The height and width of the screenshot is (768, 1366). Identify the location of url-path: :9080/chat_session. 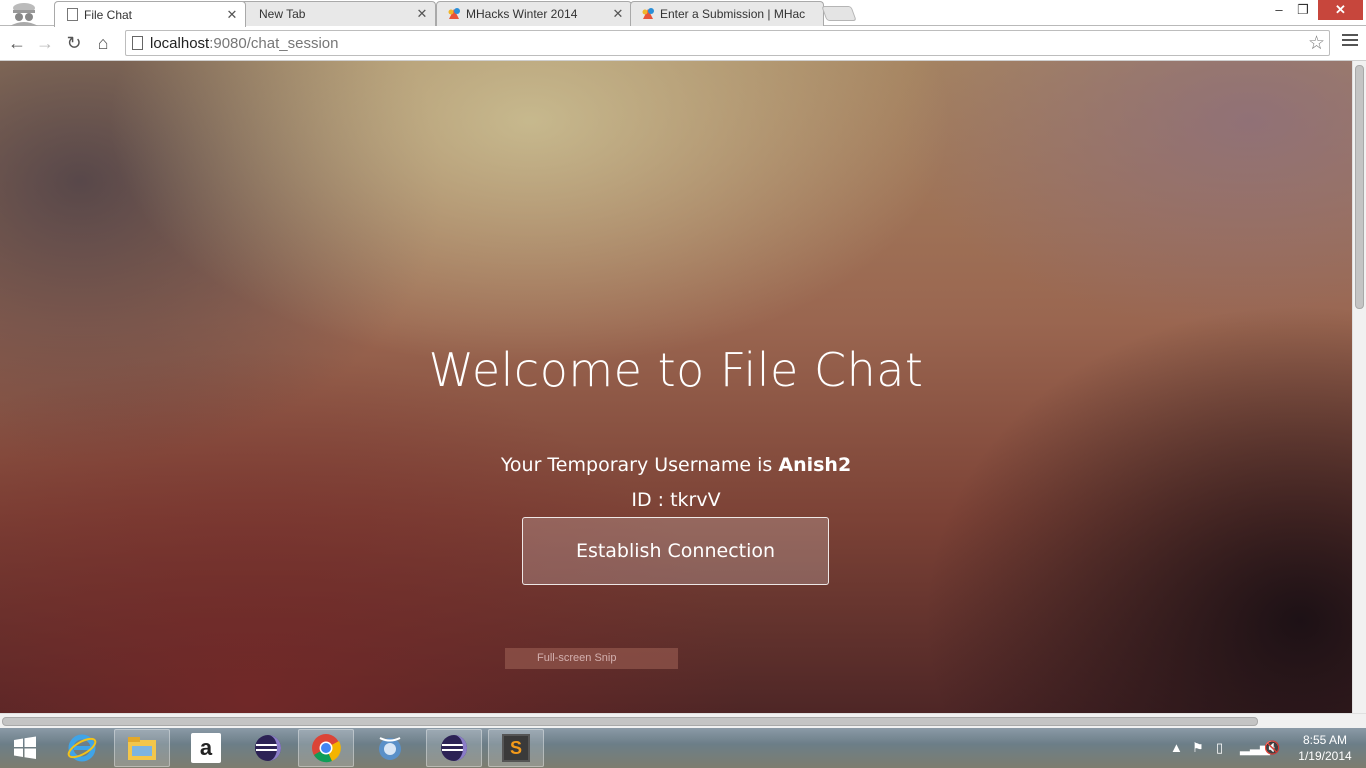
(274, 43).